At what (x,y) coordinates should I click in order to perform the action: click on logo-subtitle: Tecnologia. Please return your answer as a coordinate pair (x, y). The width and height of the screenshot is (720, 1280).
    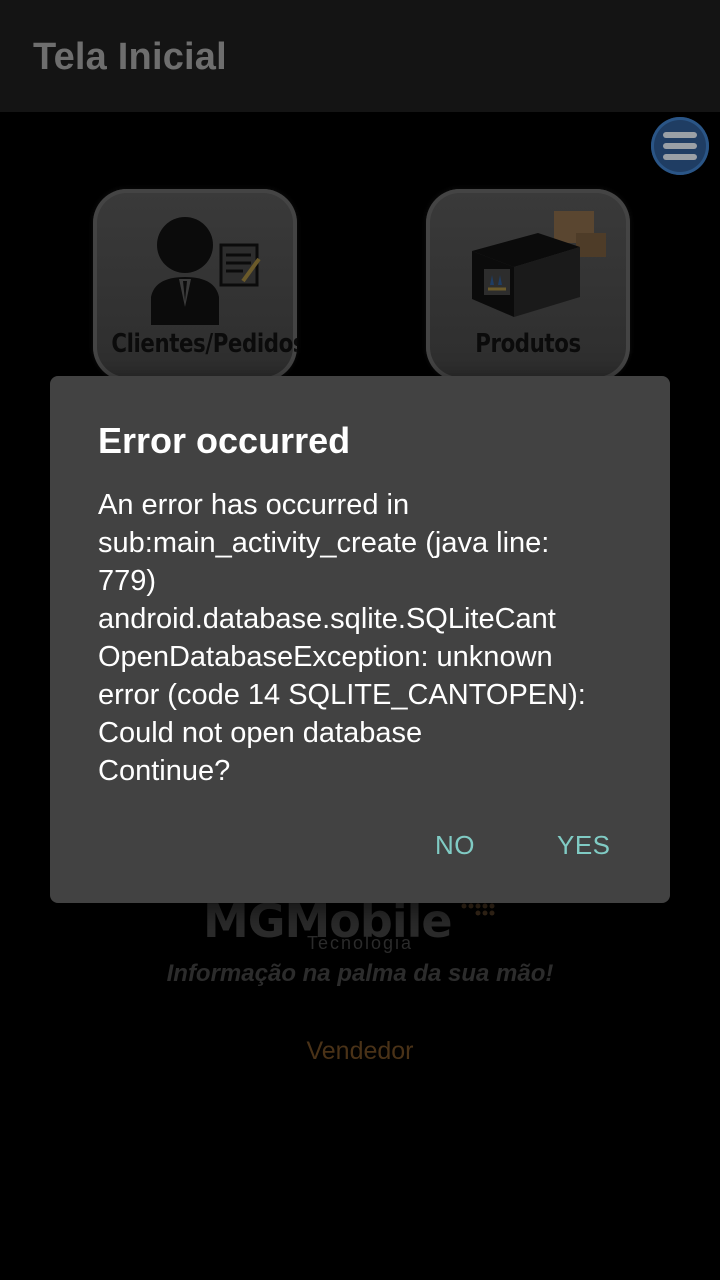
    Looking at the image, I should click on (360, 943).